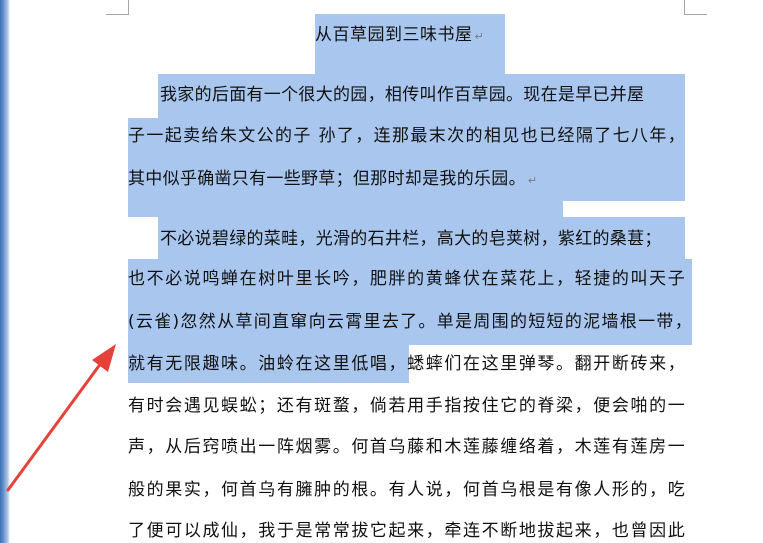  What do you see at coordinates (406, 279) in the screenshot?
I see `text-line-5: 也不必说鸣蝉在树叶里长吟，肥胖的黄蜂伏在菜花上，轻捷的叫天子` at bounding box center [406, 279].